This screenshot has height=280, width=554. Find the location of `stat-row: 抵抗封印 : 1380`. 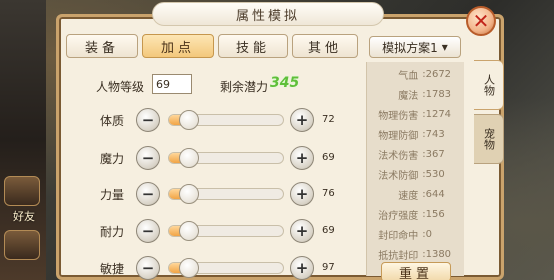

stat-row: 抵抗封印 : 1380 is located at coordinates (416, 254).